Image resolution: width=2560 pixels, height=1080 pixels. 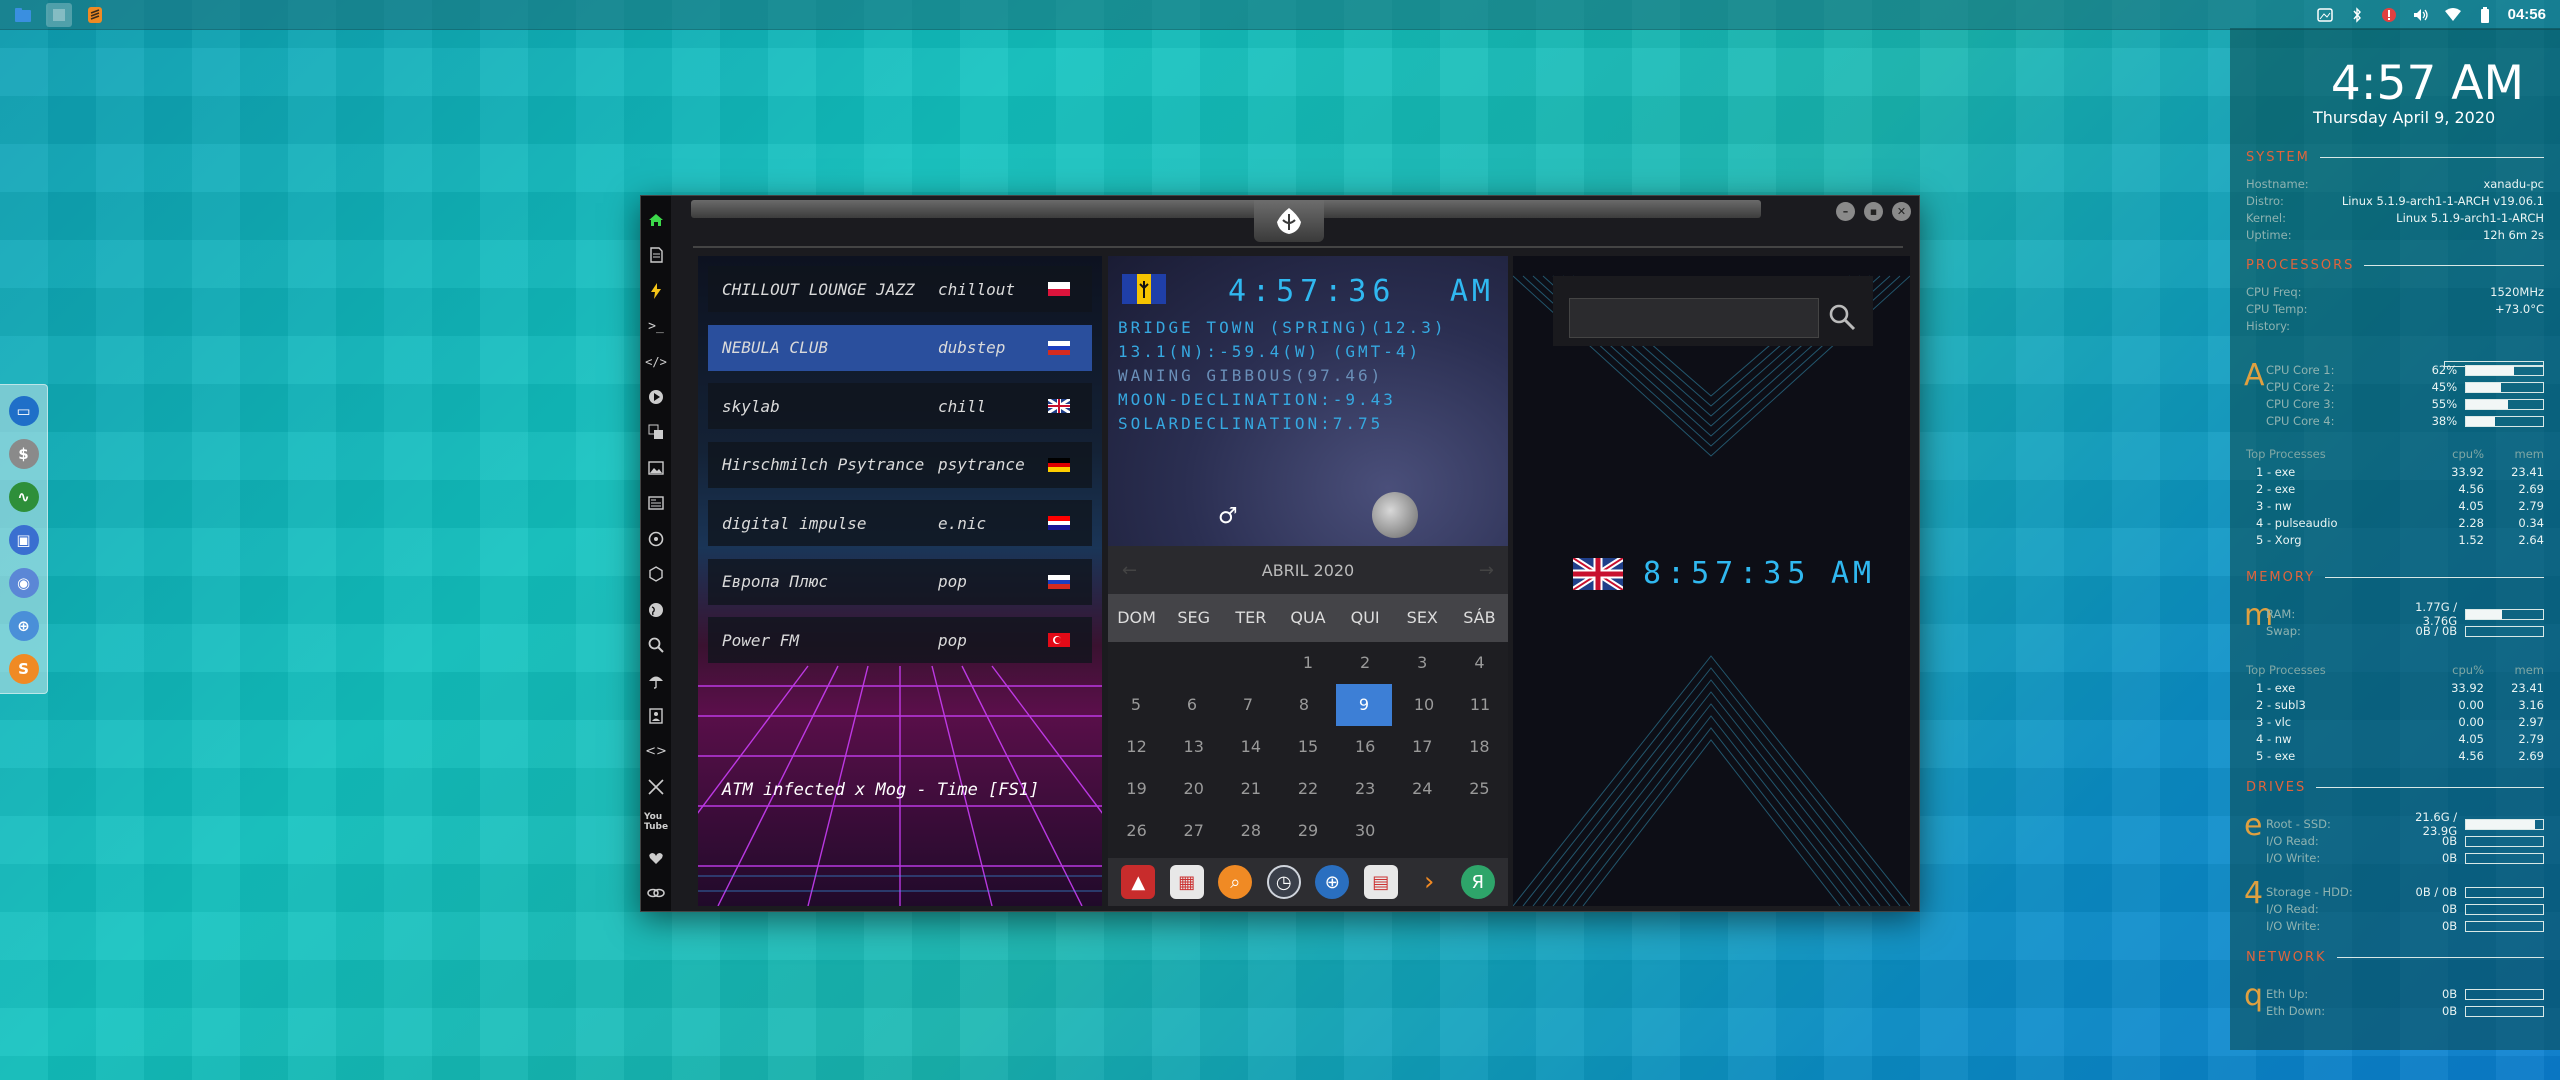 I want to click on calendar-day, so click(x=1422, y=831).